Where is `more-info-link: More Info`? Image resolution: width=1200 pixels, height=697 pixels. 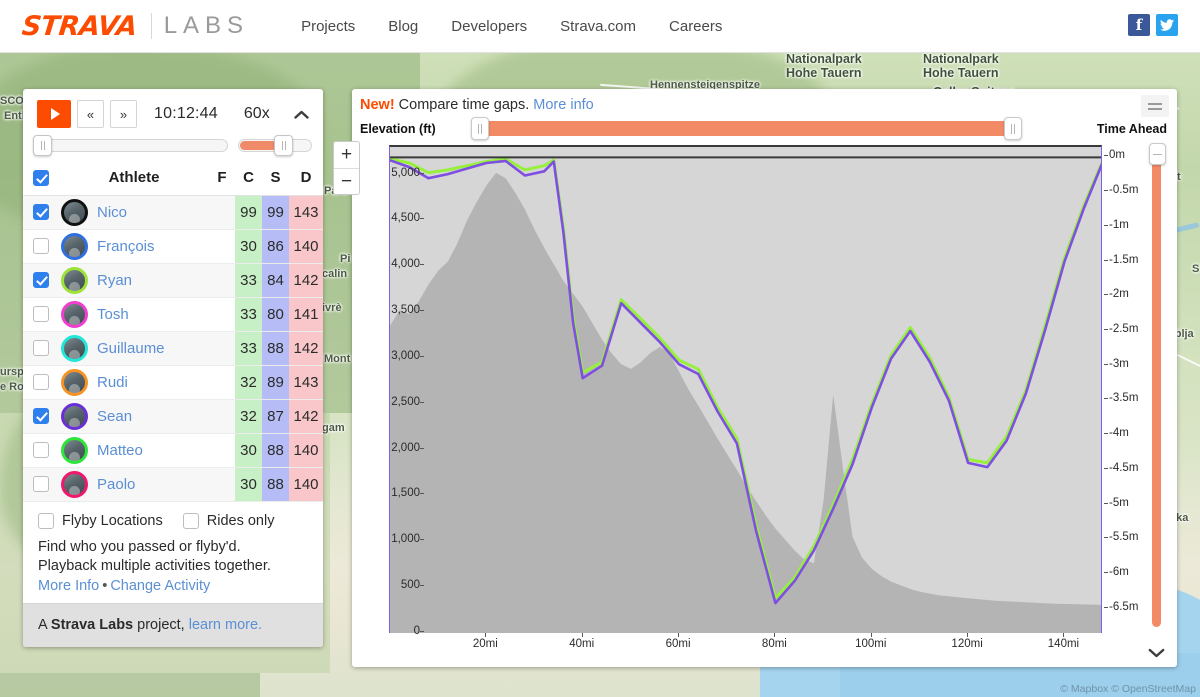
more-info-link: More Info is located at coordinates (68, 586).